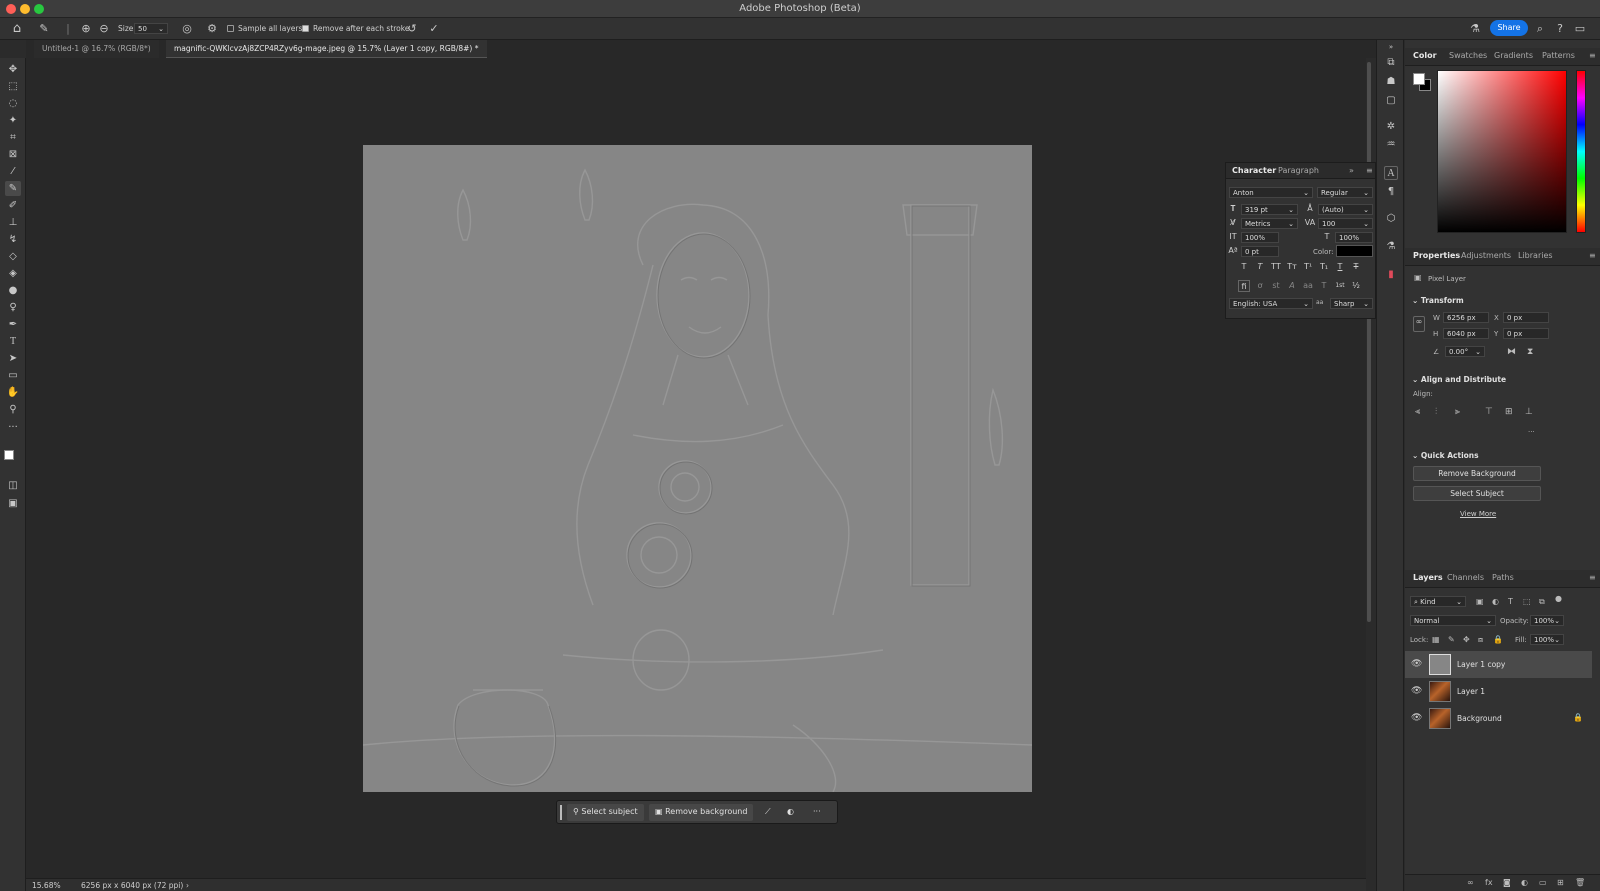  What do you see at coordinates (13, 409) in the screenshot?
I see `zoom-tool-icon: ⚲` at bounding box center [13, 409].